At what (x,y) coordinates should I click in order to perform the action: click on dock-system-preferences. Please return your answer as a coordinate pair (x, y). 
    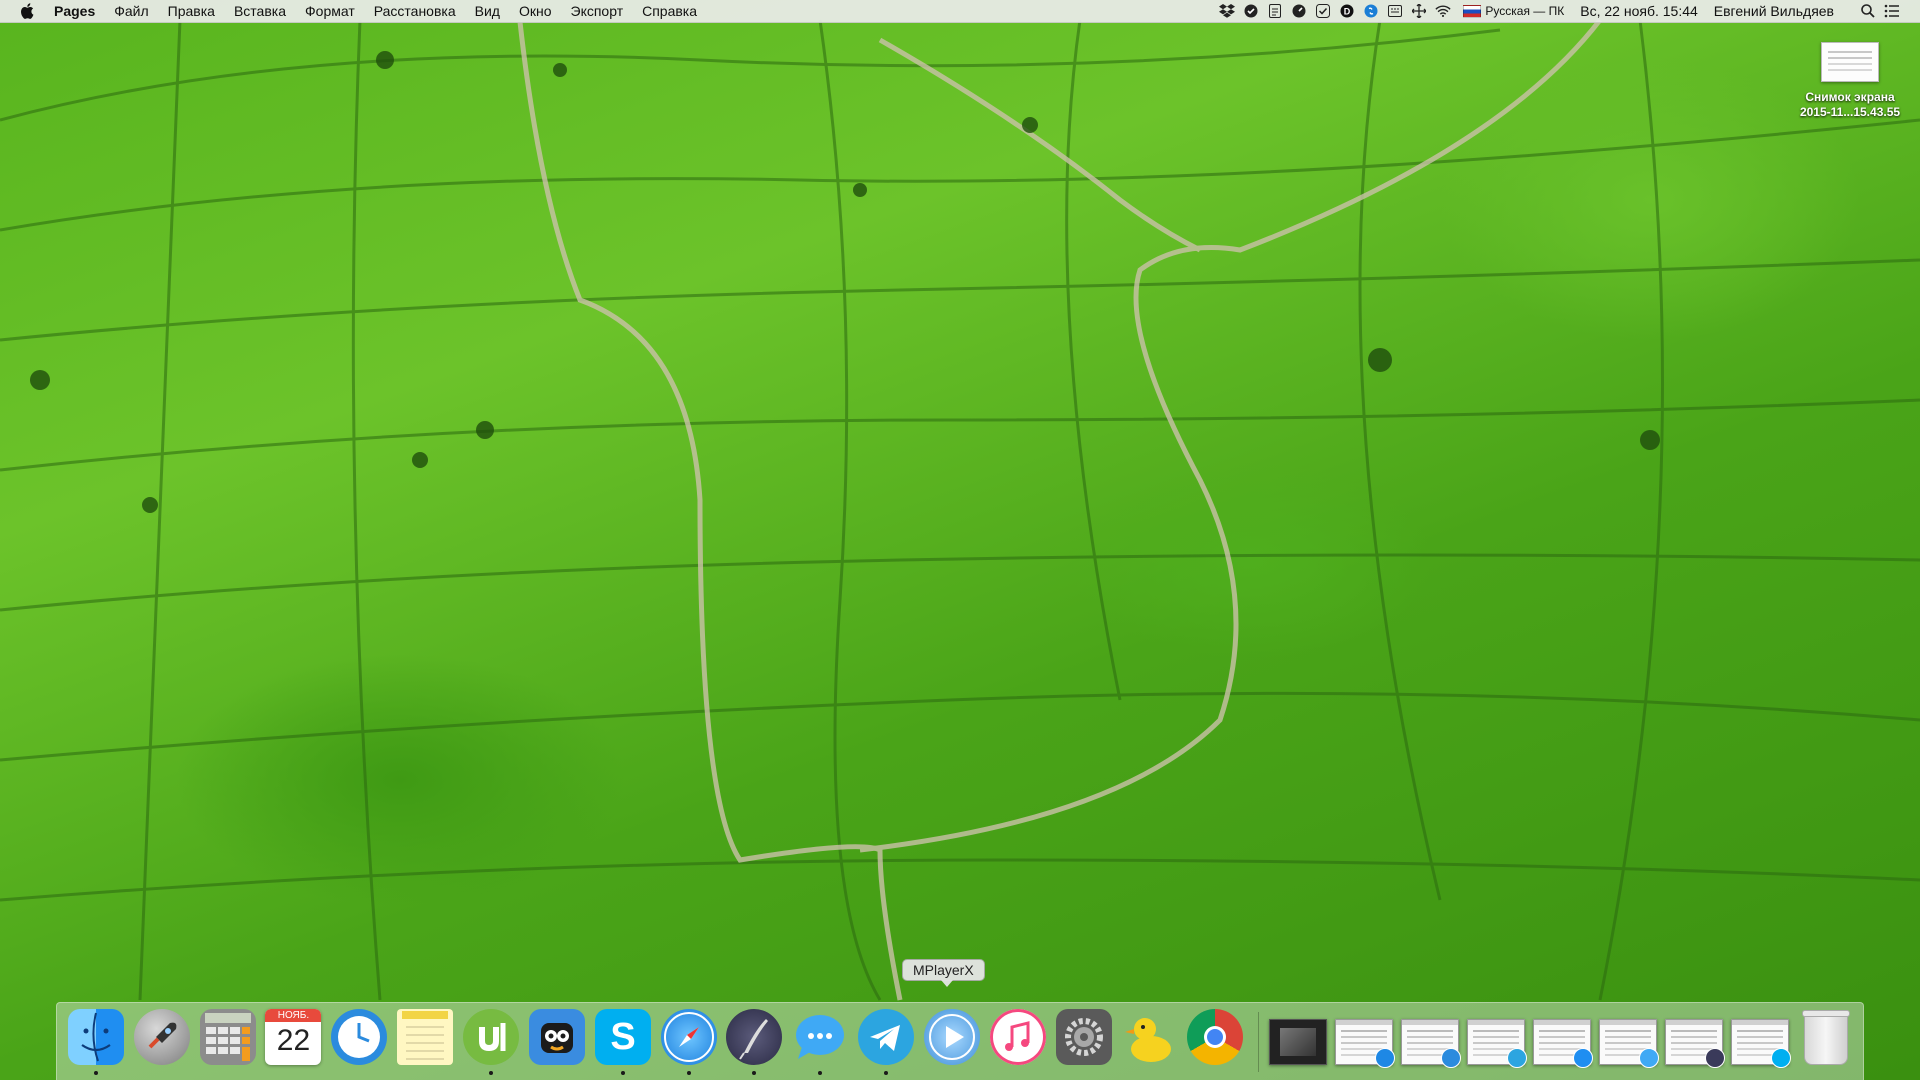
    Looking at the image, I should click on (1084, 1041).